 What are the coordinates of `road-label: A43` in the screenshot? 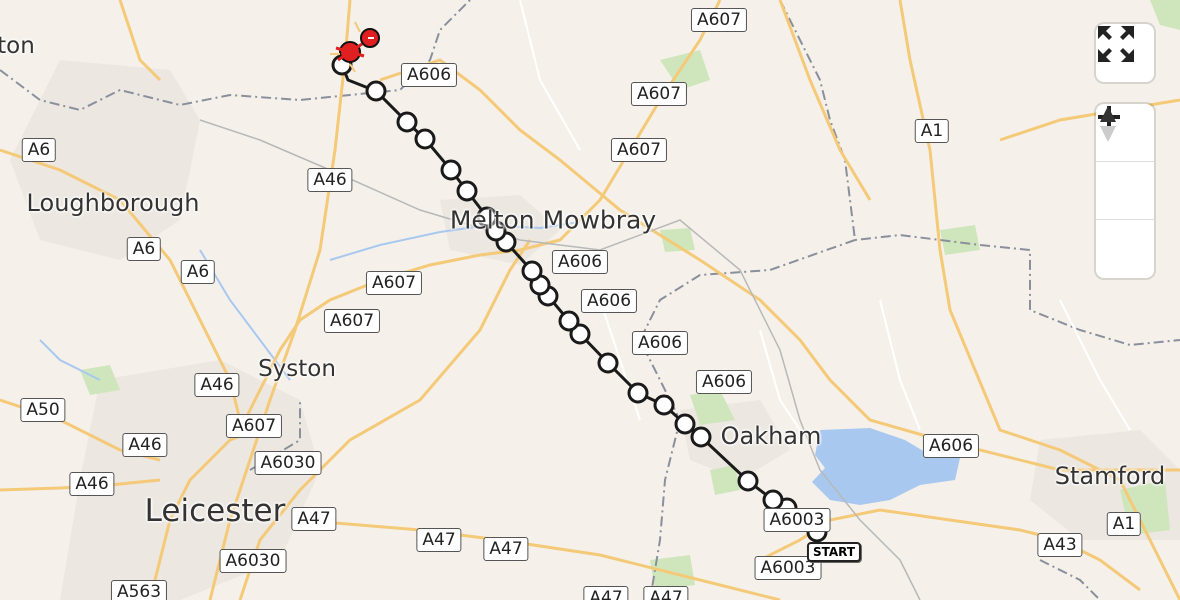 It's located at (1060, 545).